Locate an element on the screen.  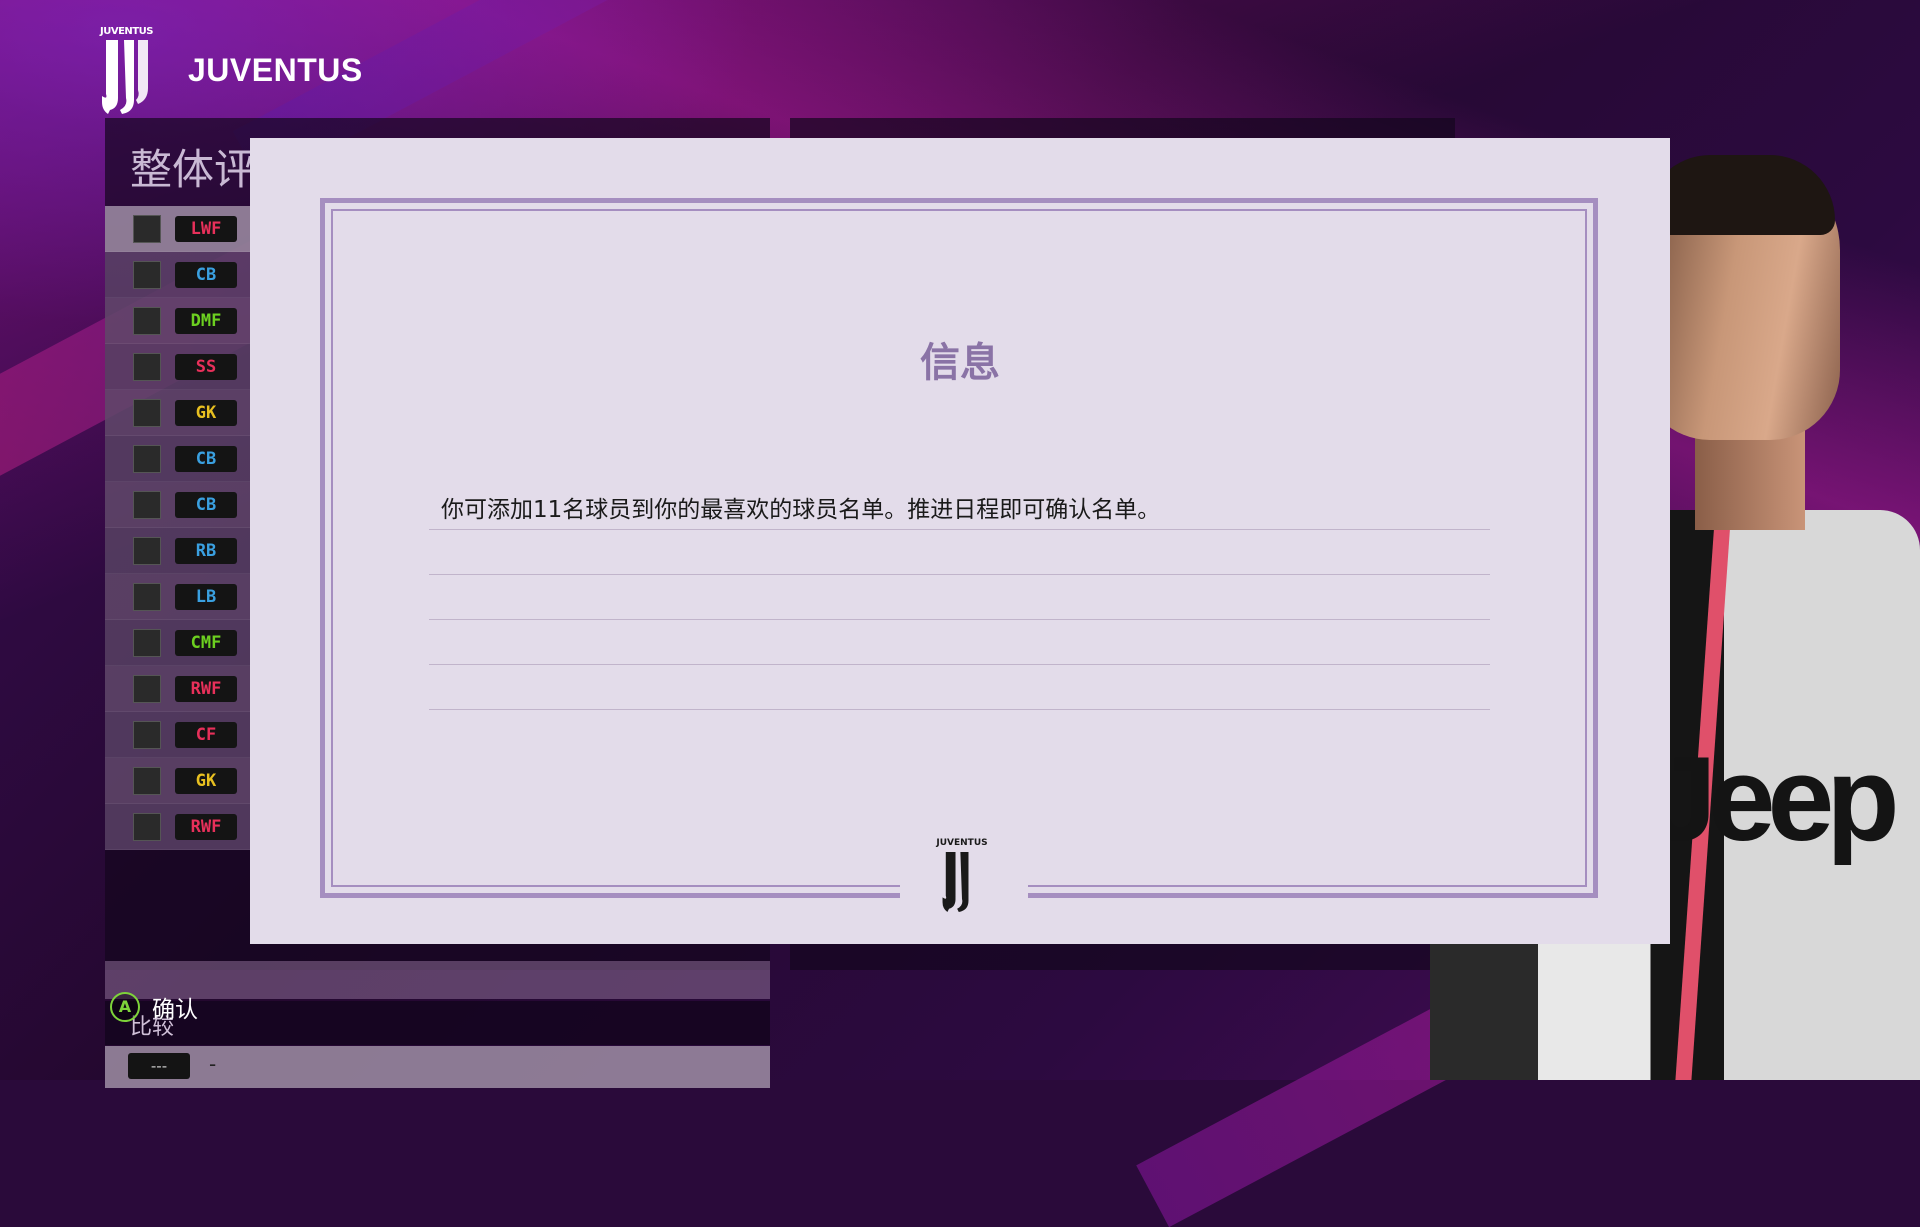
confirm-label: 确认 is located at coordinates (175, 1010).